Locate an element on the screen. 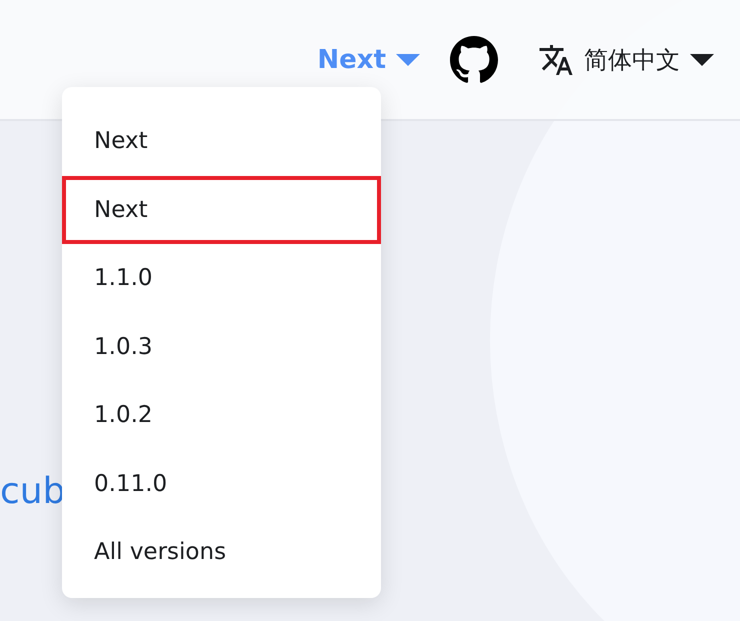 The height and width of the screenshot is (621, 740). menu-item: All versions is located at coordinates (221, 552).